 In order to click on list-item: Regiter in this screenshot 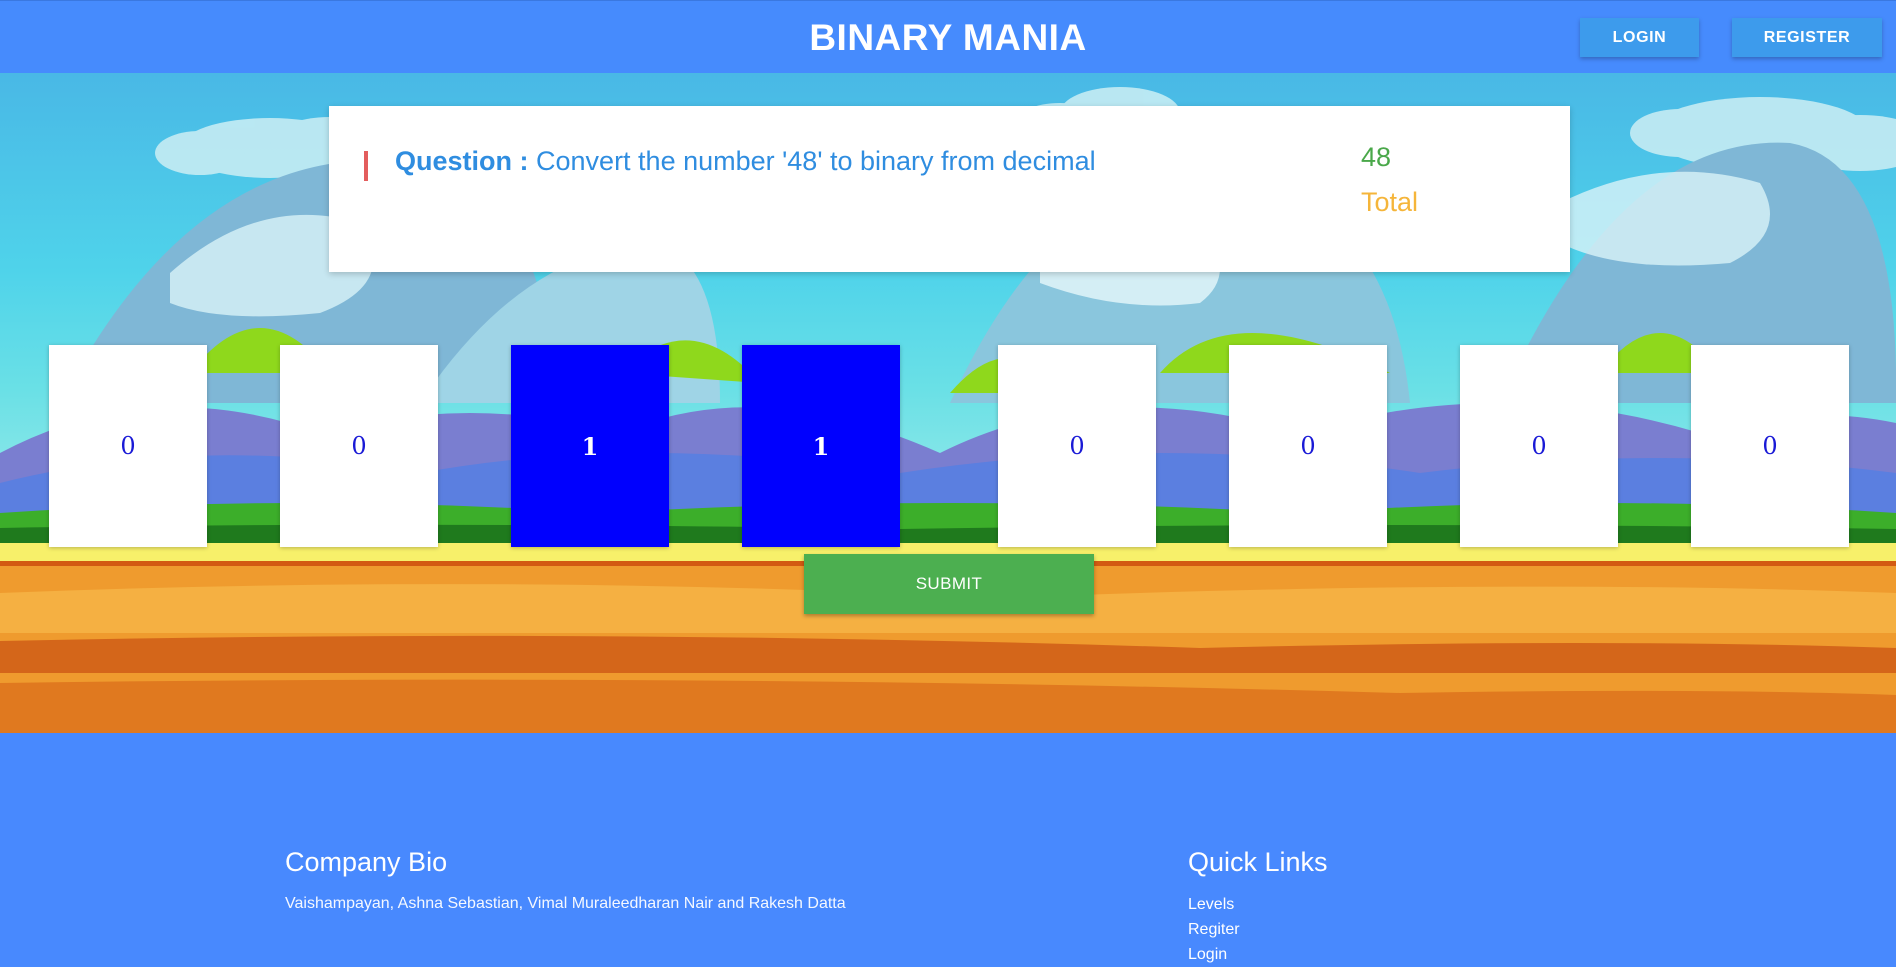, I will do `click(1214, 929)`.